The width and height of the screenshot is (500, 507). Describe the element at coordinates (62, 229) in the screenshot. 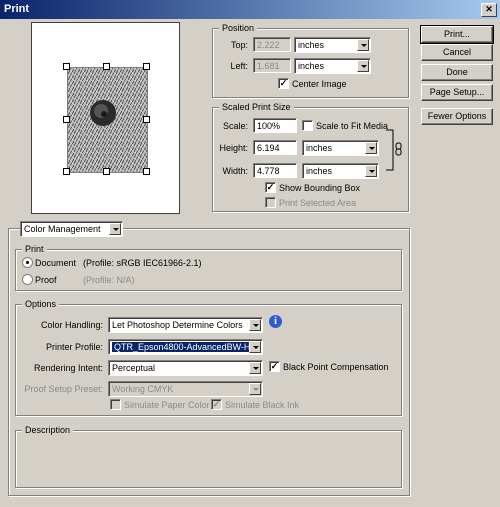

I see `mode-select-value: Color Management` at that location.